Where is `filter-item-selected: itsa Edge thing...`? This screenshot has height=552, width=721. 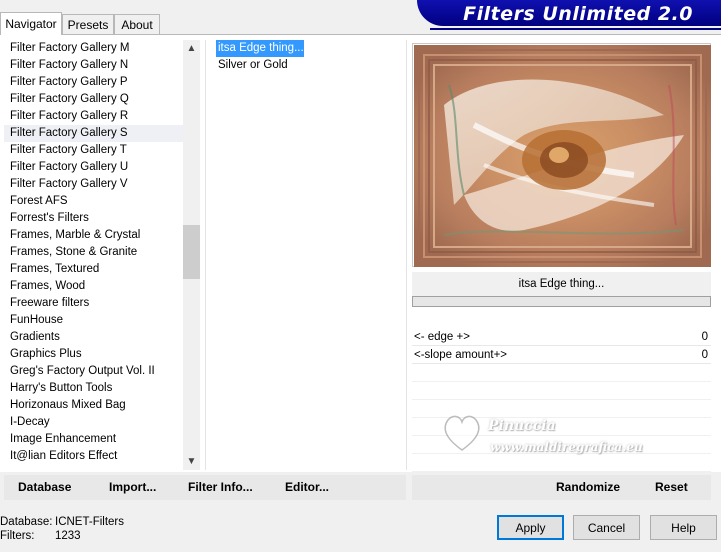
filter-item-selected: itsa Edge thing... is located at coordinates (260, 48).